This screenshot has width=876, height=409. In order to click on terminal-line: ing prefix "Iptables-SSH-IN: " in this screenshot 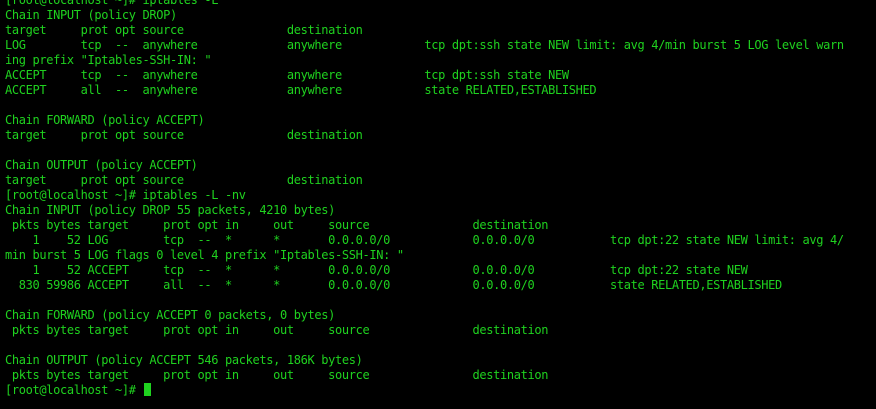, I will do `click(108, 60)`.